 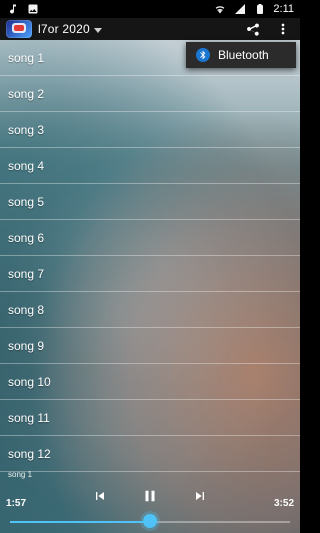 What do you see at coordinates (150, 238) in the screenshot?
I see `list-item: song 6` at bounding box center [150, 238].